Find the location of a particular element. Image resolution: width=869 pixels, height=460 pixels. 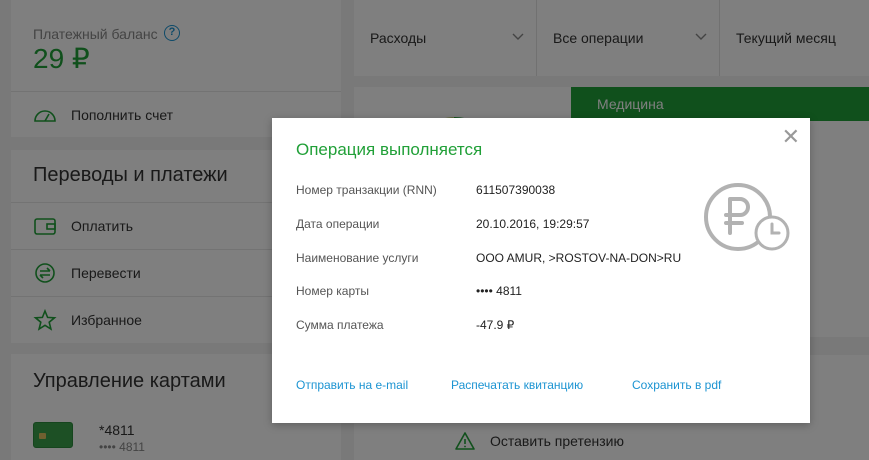

date-label: Дата операции is located at coordinates (338, 224).